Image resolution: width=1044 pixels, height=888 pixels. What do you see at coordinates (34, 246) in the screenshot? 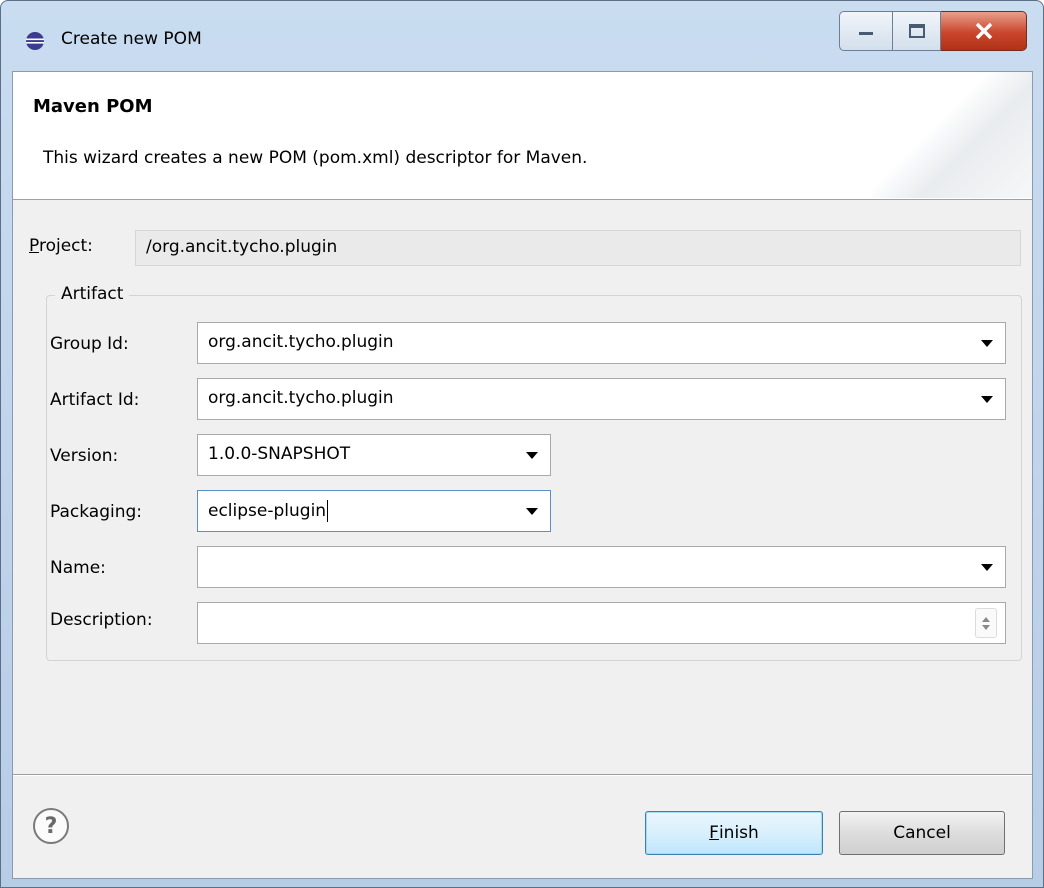
I see `project-label-mnemonic: P` at bounding box center [34, 246].